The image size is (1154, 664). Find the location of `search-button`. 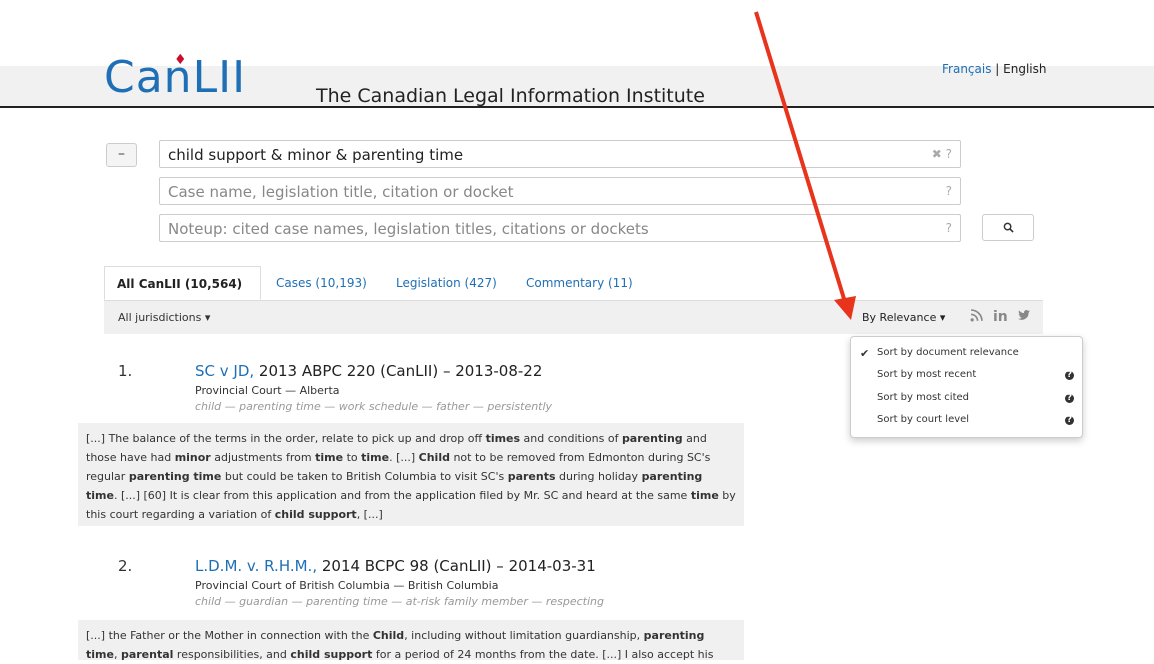

search-button is located at coordinates (1008, 227).